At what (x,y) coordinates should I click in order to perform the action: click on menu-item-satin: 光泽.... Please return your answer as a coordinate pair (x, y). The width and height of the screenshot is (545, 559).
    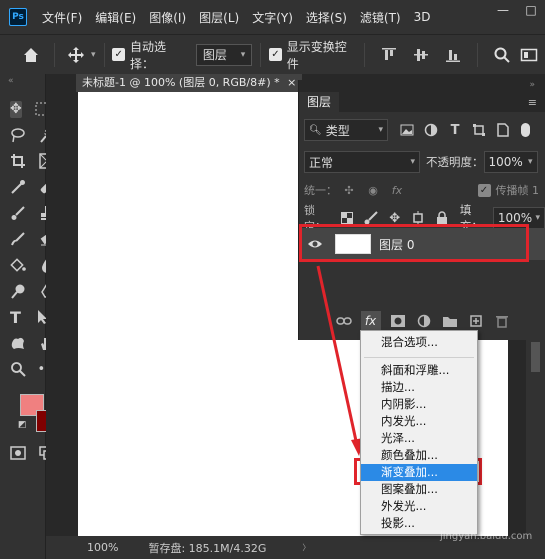
    Looking at the image, I should click on (419, 438).